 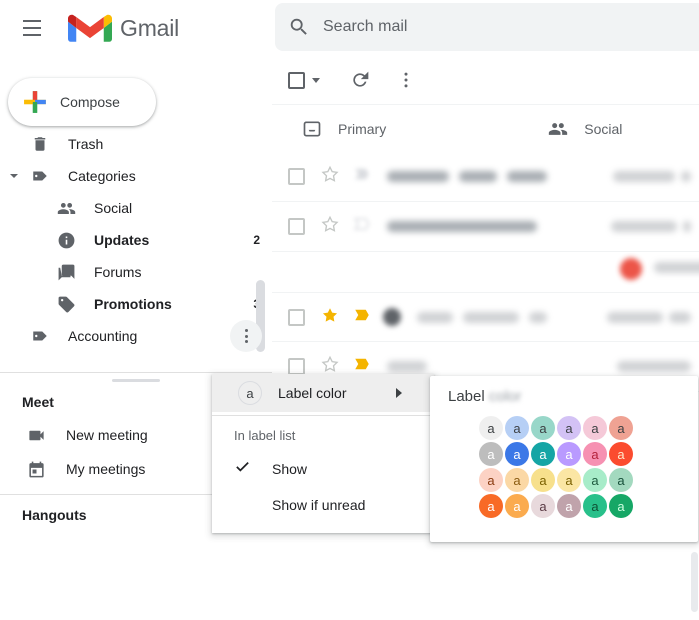 I want to click on label-options-more-vertical-icon, so click(x=246, y=336).